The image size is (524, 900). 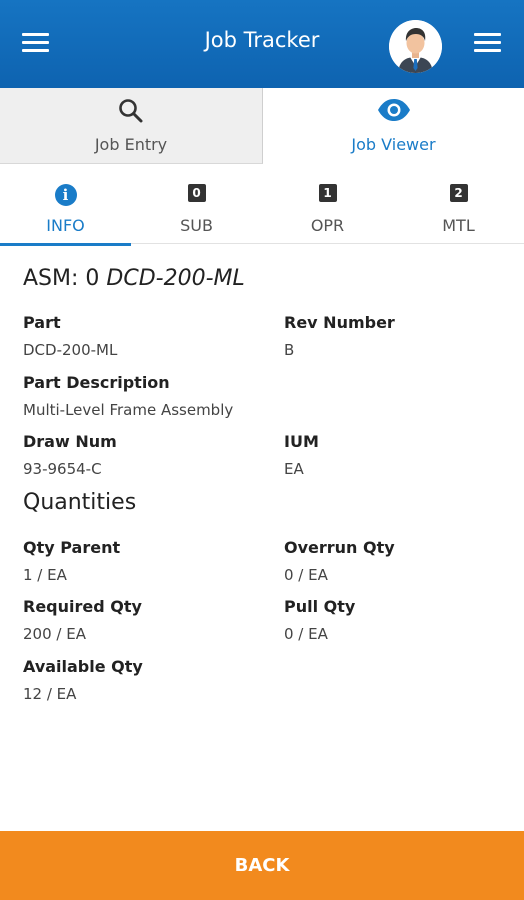 I want to click on field-label: Qty Parent, so click(x=72, y=547).